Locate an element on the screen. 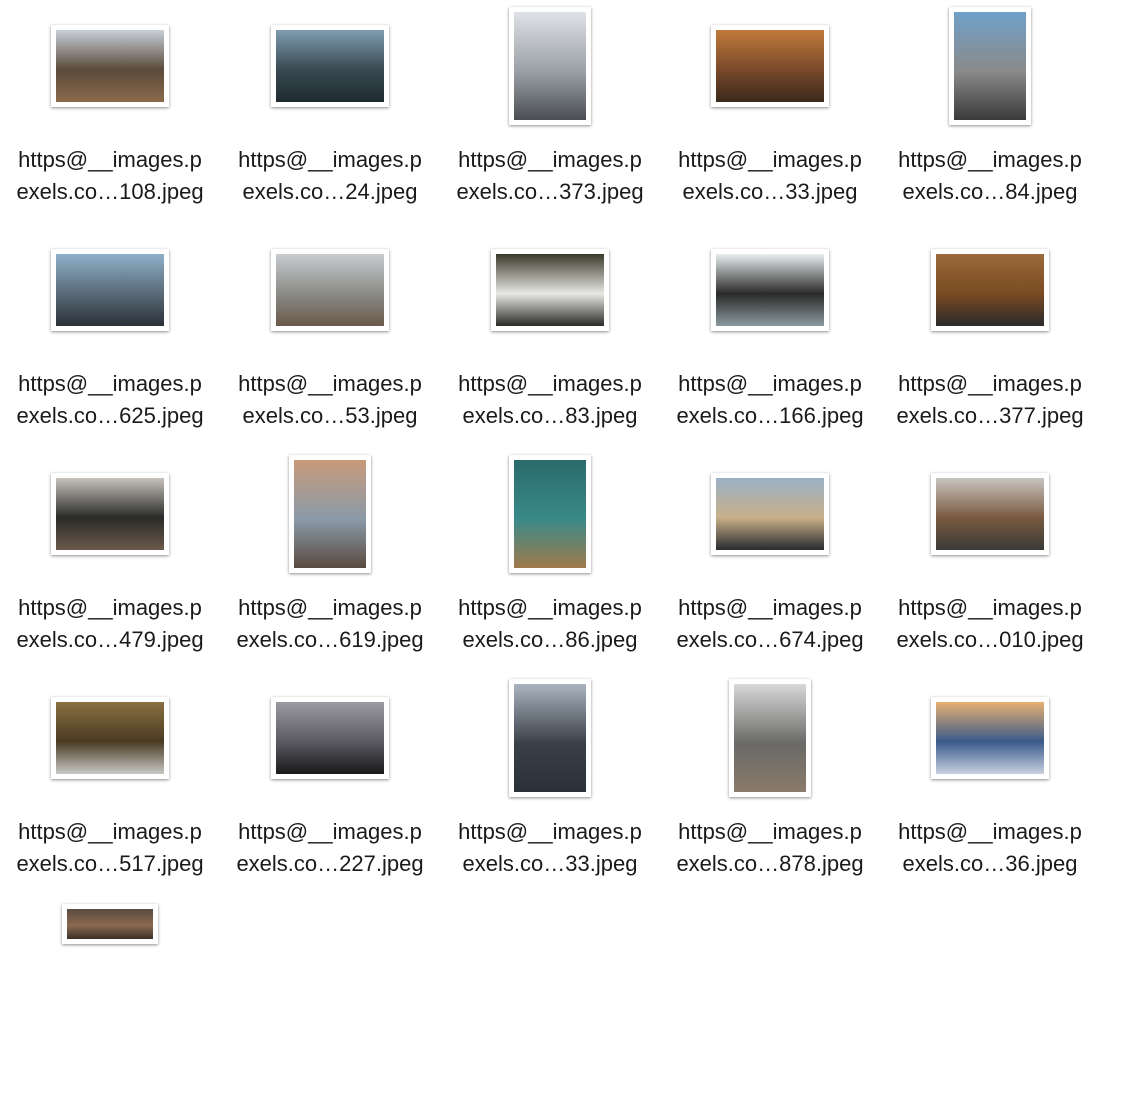 This screenshot has height=1120, width=1136. file-item: https@__images.p exels.co…84.jpeg is located at coordinates (990, 112).